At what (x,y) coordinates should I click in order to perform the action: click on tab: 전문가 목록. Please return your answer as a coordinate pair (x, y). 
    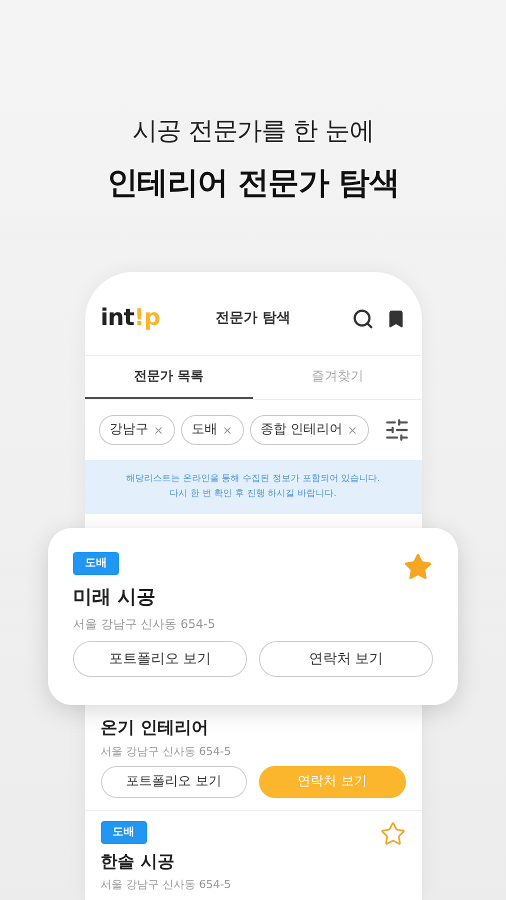
    Looking at the image, I should click on (168, 377).